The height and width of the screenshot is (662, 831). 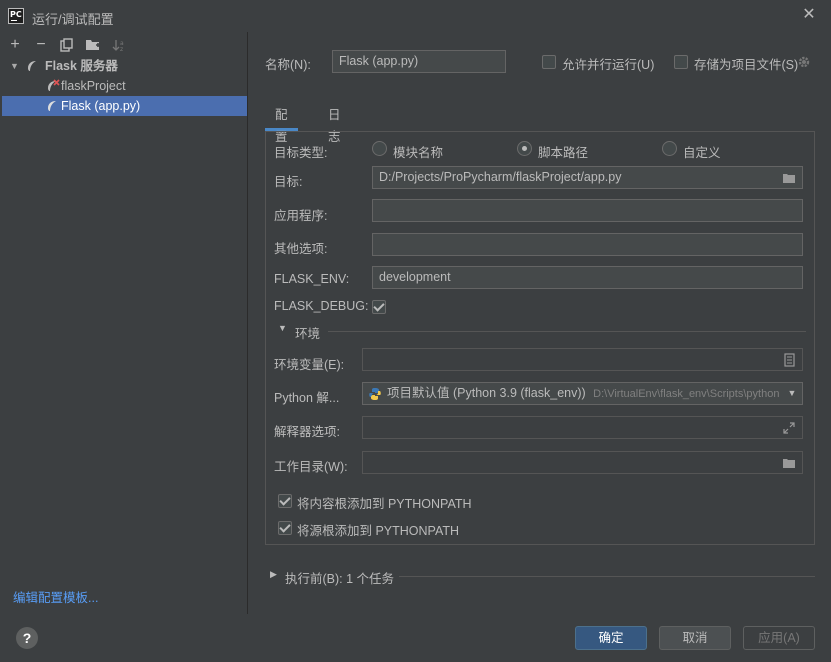 What do you see at coordinates (681, 62) in the screenshot?
I see `store-as-file-checkbox` at bounding box center [681, 62].